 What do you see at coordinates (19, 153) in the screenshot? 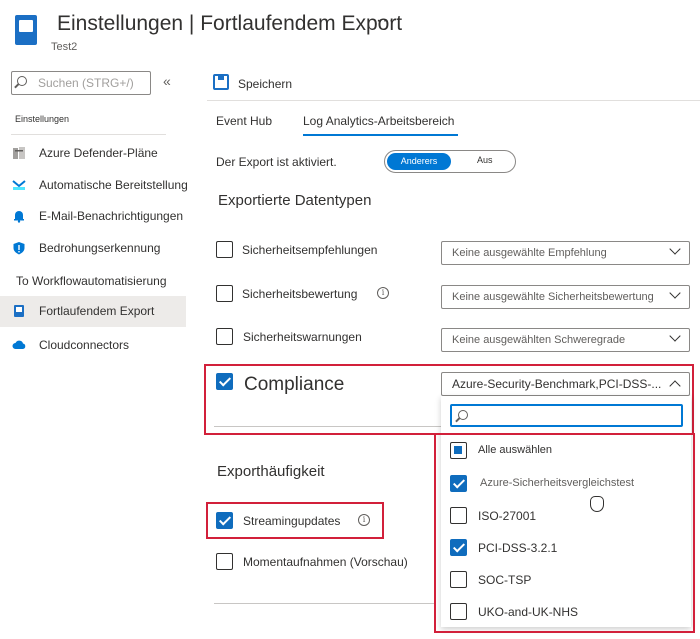
I see `defender-plans-icon` at bounding box center [19, 153].